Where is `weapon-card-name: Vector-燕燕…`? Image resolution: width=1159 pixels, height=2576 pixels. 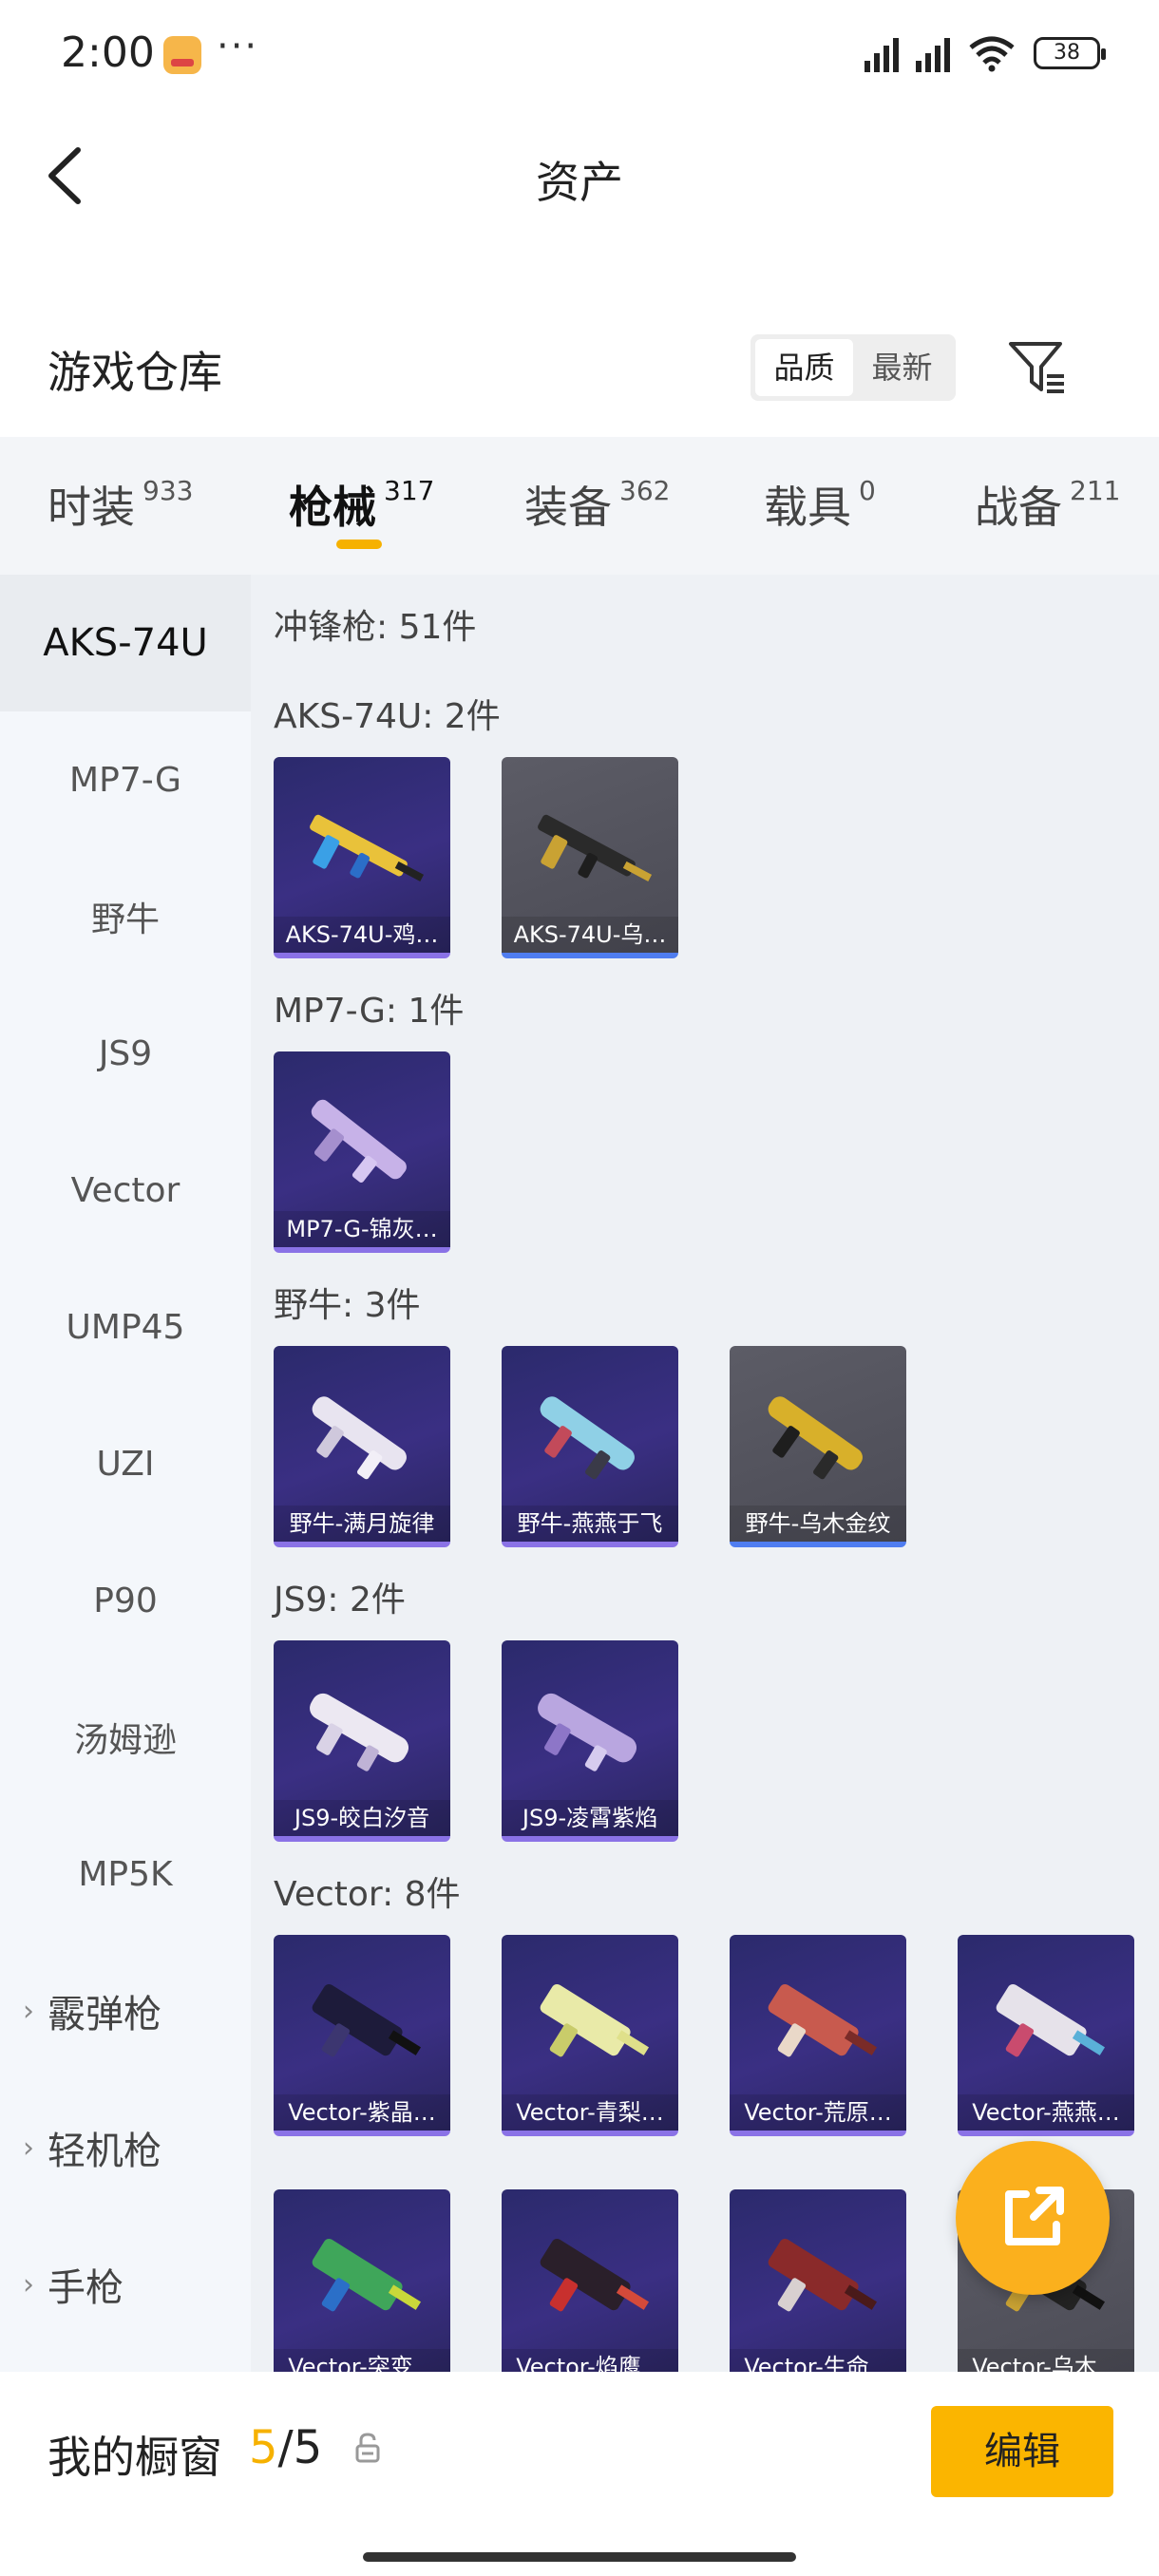 weapon-card-name: Vector-燕燕… is located at coordinates (1046, 2112).